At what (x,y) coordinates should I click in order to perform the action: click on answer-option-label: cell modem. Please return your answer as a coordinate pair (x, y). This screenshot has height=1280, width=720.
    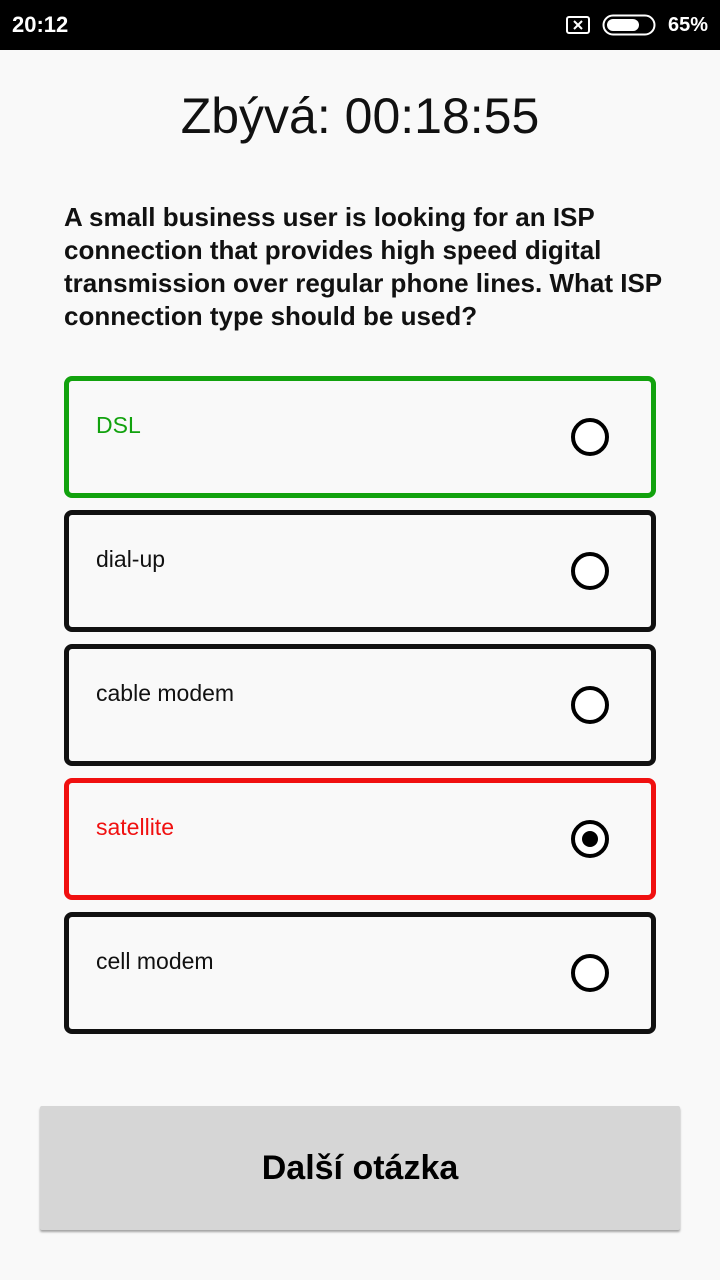
    Looking at the image, I should click on (155, 961).